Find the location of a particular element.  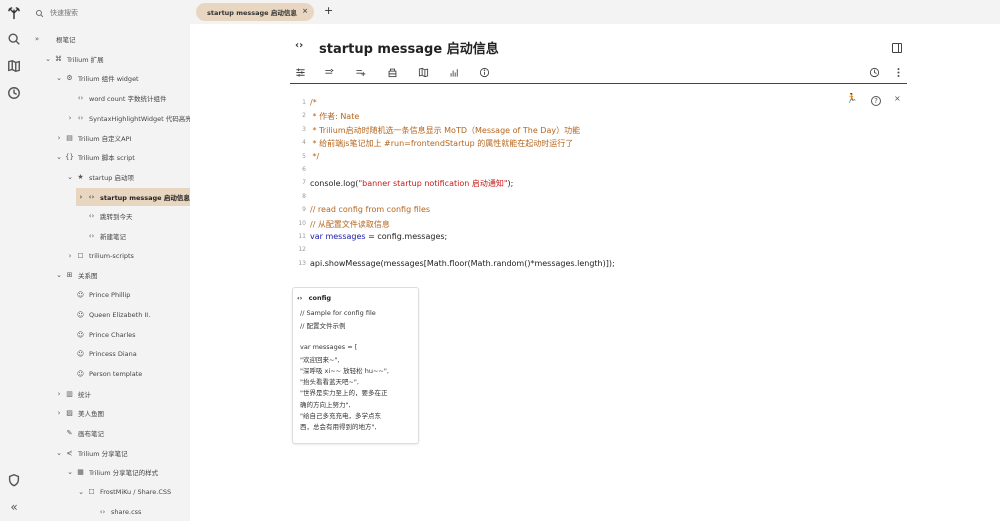

script-settings-icon is located at coordinates (300, 72).